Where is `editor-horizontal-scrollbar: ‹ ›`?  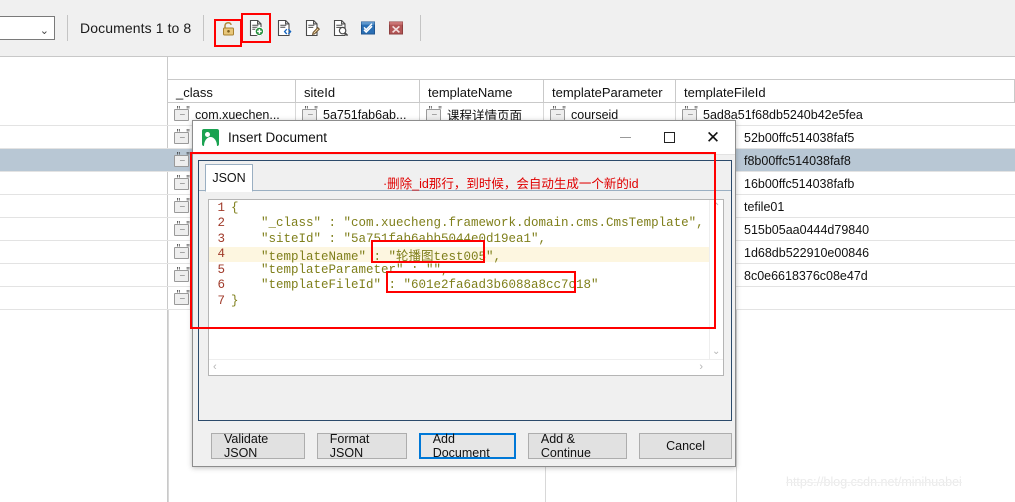
editor-horizontal-scrollbar: ‹ › is located at coordinates (466, 367).